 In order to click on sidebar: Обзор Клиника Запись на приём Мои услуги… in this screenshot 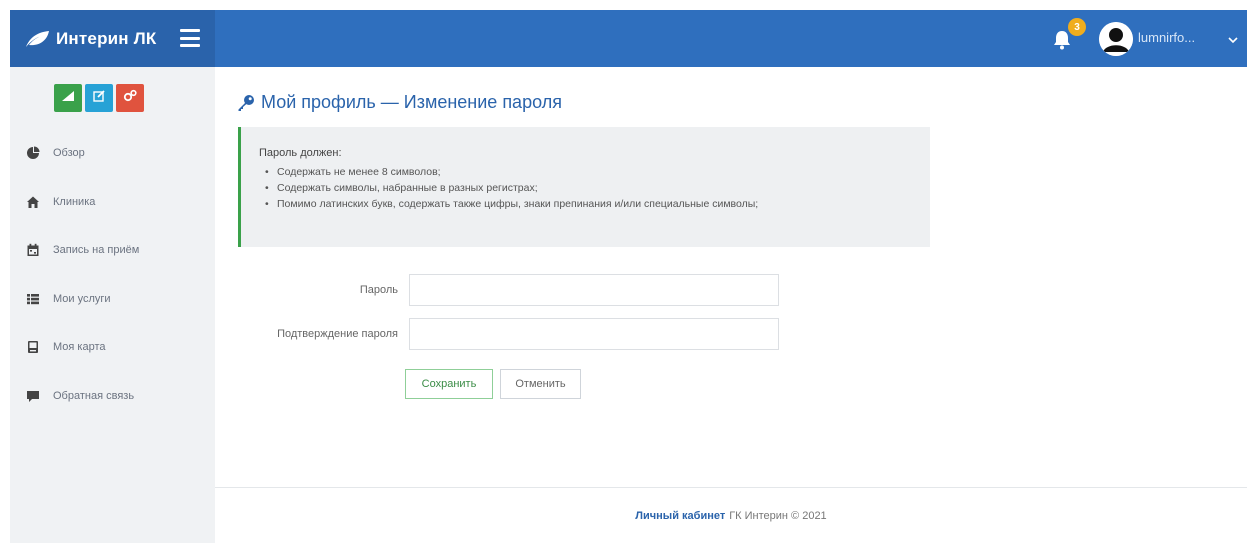, I will do `click(112, 305)`.